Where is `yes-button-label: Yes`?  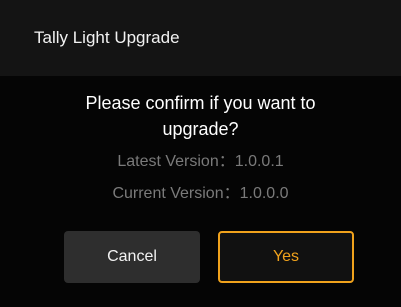
yes-button-label: Yes is located at coordinates (286, 256).